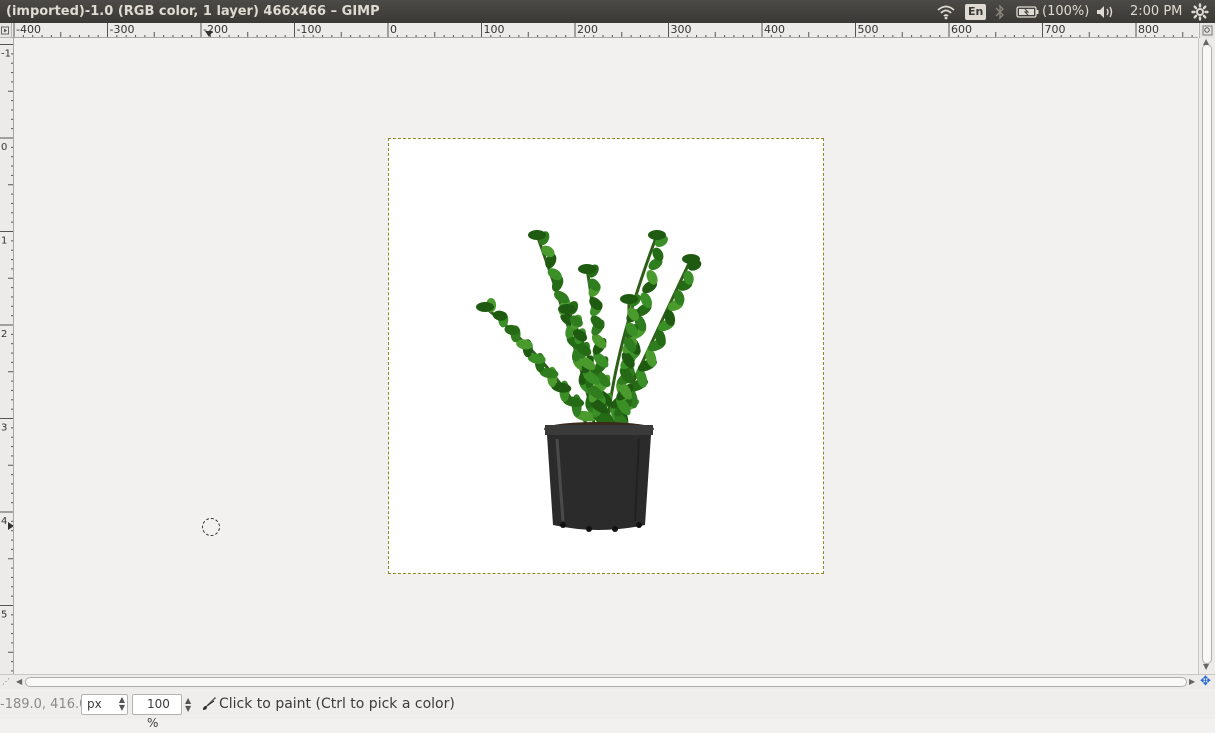 The image size is (1215, 733). Describe the element at coordinates (1200, 11) in the screenshot. I see `gear-icon` at that location.